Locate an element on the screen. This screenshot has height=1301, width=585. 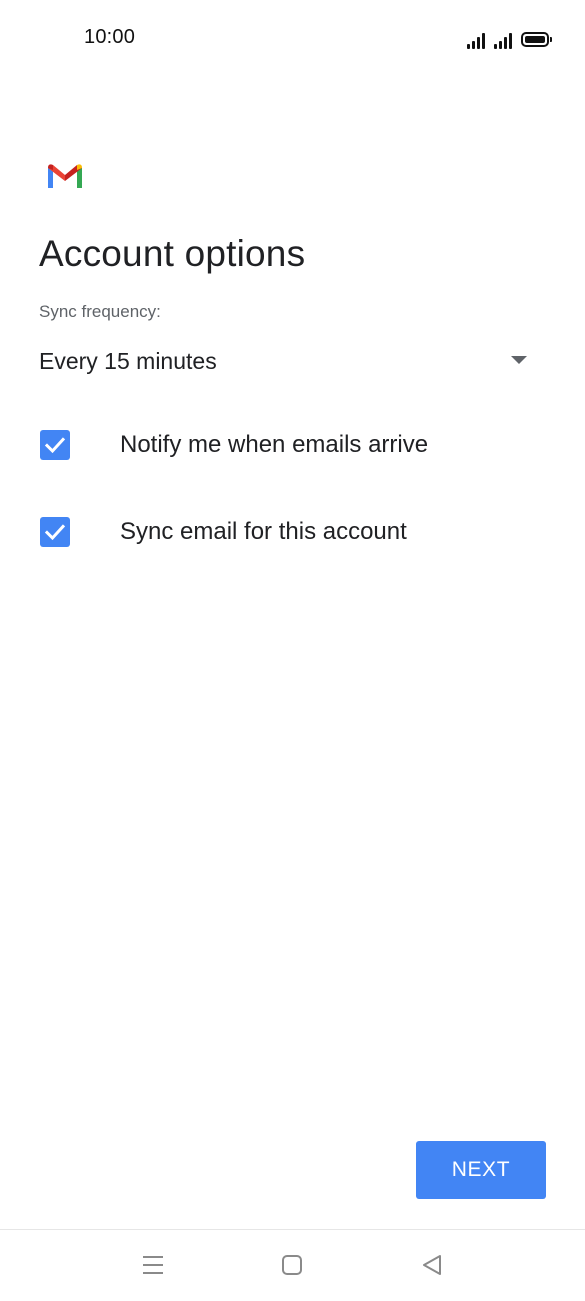
back-icon is located at coordinates (432, 1265).